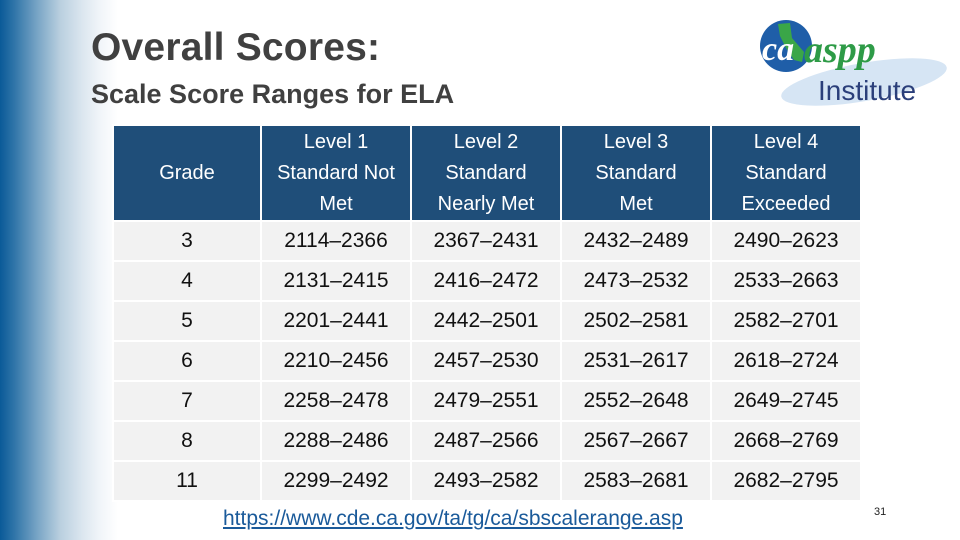 The width and height of the screenshot is (960, 540). Describe the element at coordinates (786, 481) in the screenshot. I see `level-4-range: 2682–2795` at that location.